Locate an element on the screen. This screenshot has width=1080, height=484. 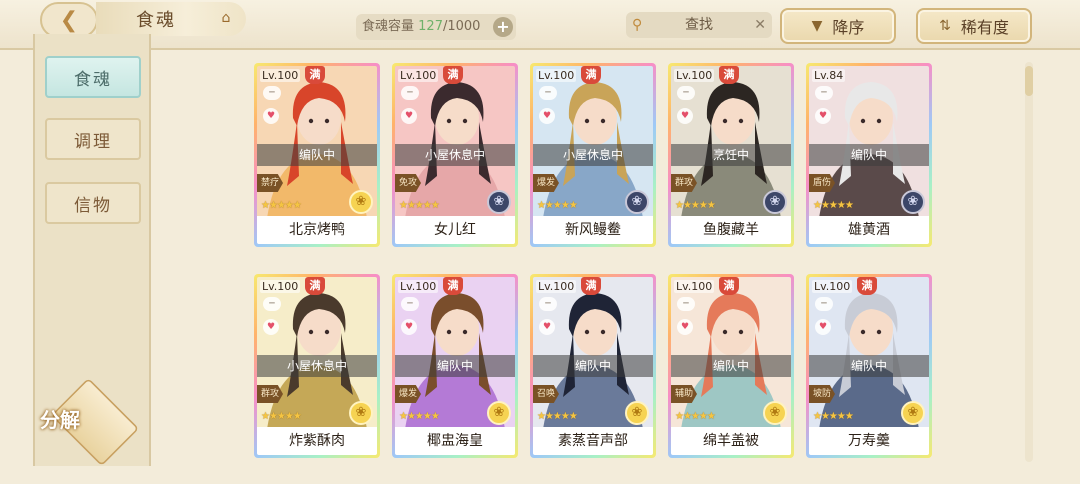
food-soul-card: Lv.100 满 ─ ♥ 小屋休息中 爆发 ★★★★★ ❀ 新风鳗鲞 is located at coordinates (593, 155).